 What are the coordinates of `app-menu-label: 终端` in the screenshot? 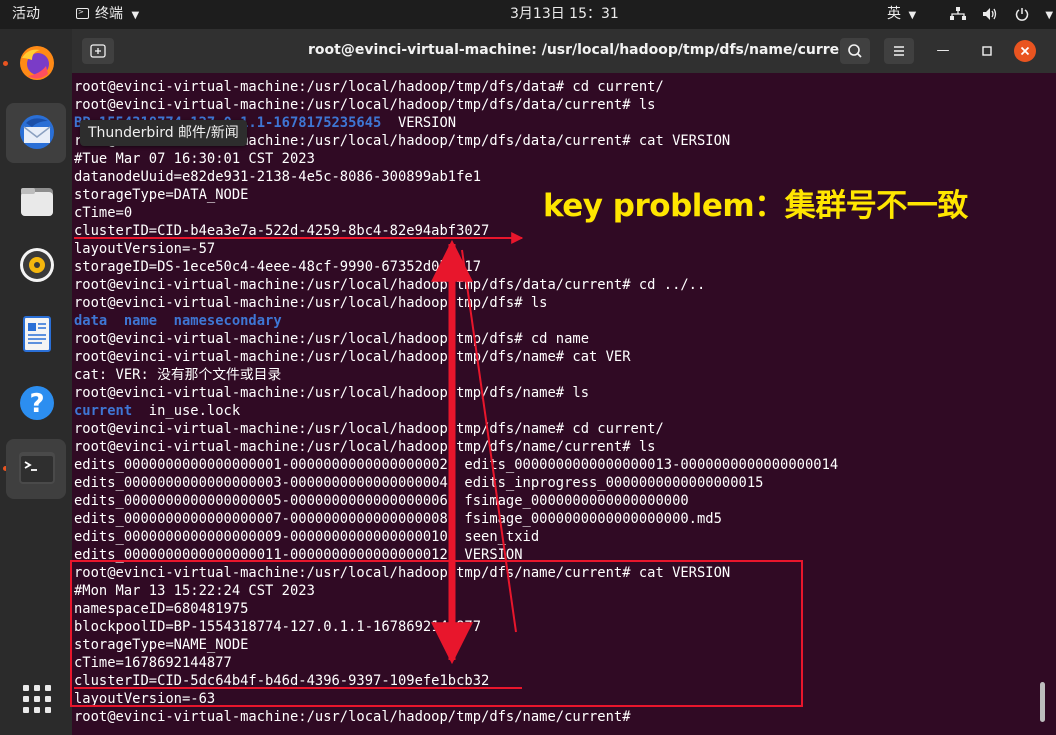 It's located at (109, 14).